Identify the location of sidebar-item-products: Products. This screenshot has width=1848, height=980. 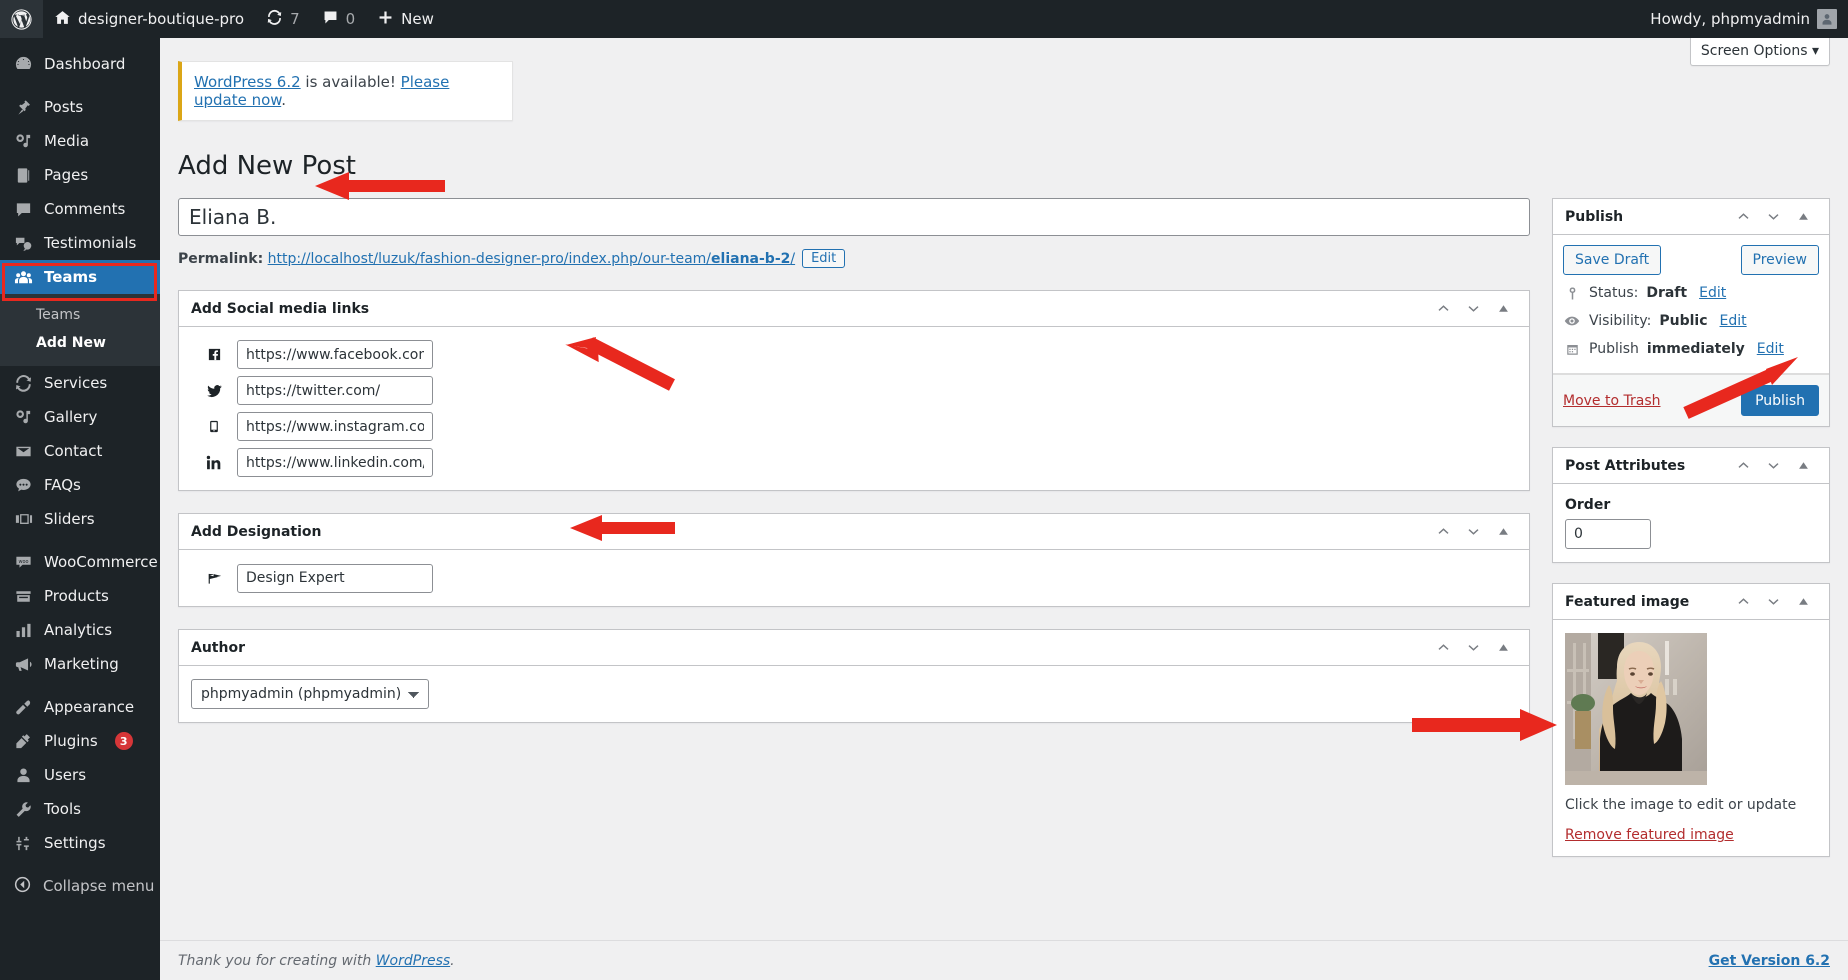
(80, 596).